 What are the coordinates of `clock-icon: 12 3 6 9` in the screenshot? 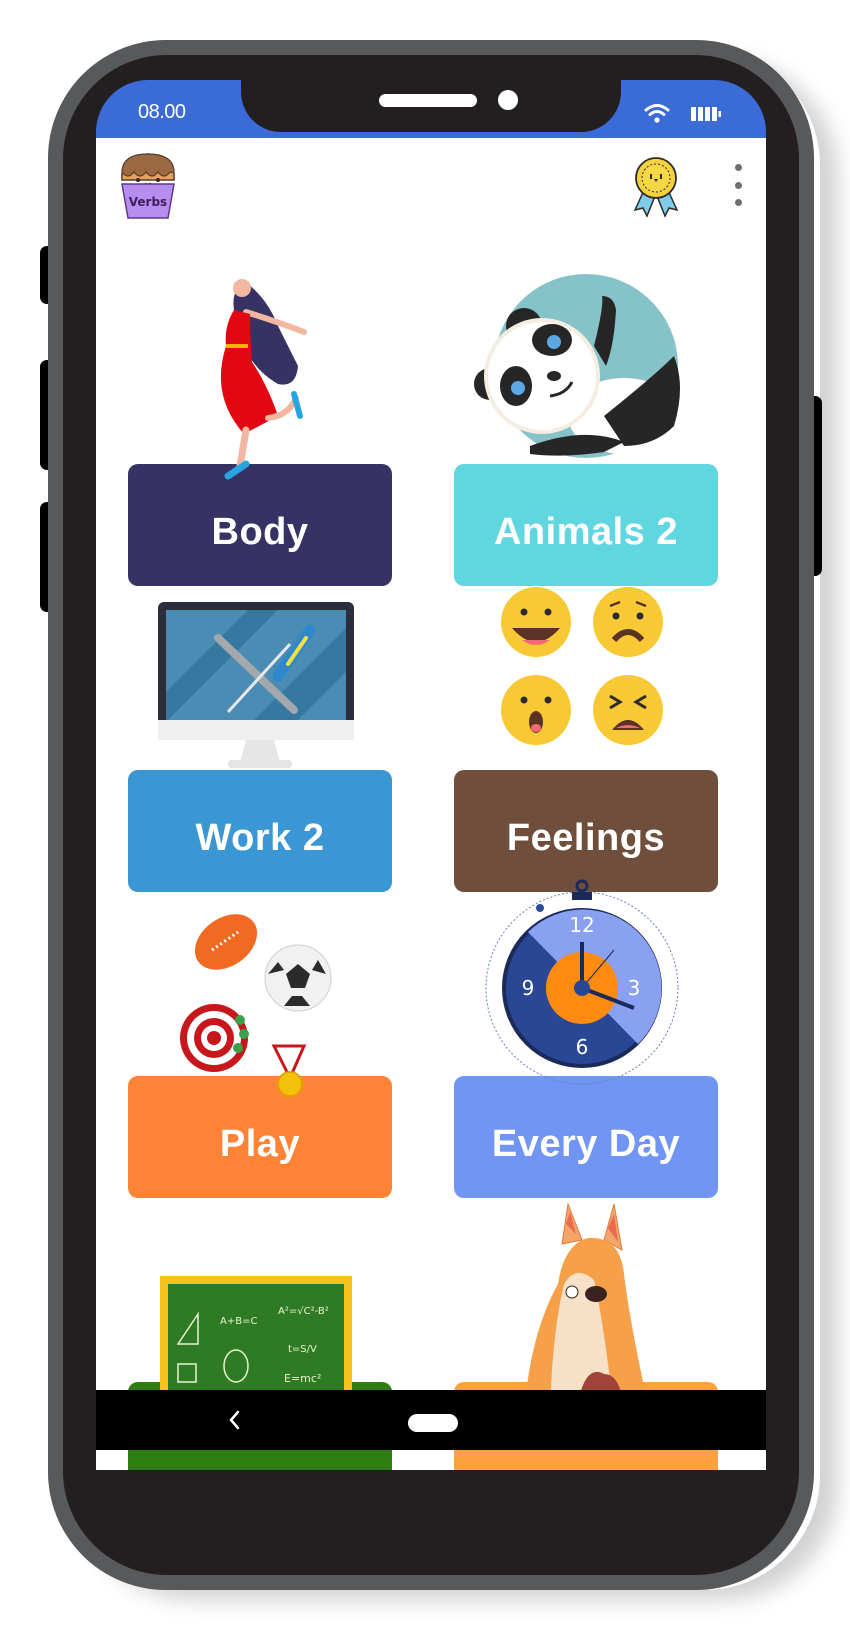 It's located at (582, 982).